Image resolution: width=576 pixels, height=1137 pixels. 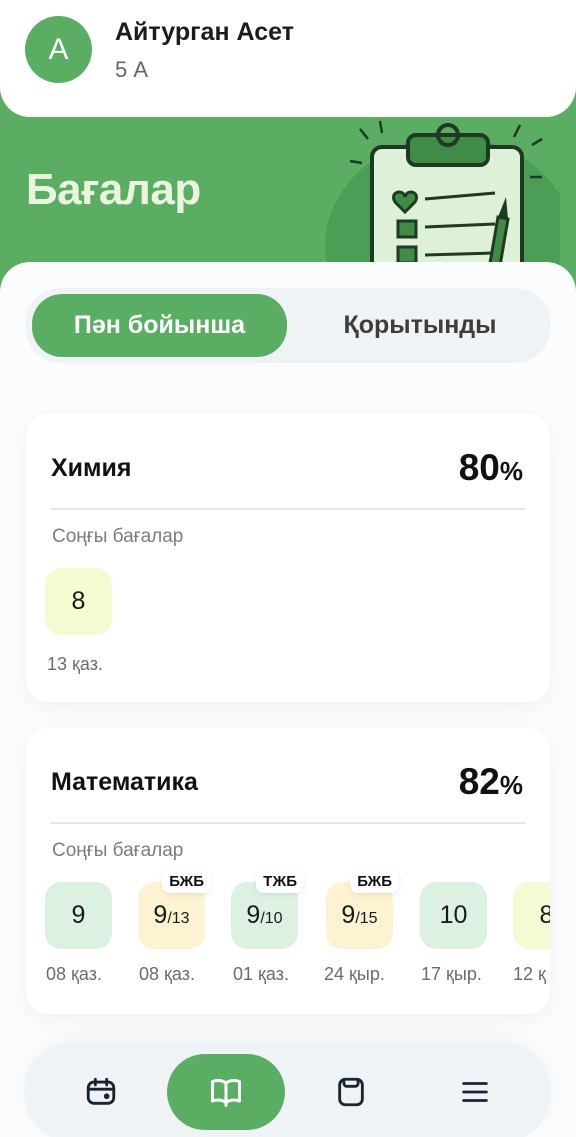 What do you see at coordinates (288, 325) in the screenshot?
I see `view-switcher: Пән бойынша Қорытынды` at bounding box center [288, 325].